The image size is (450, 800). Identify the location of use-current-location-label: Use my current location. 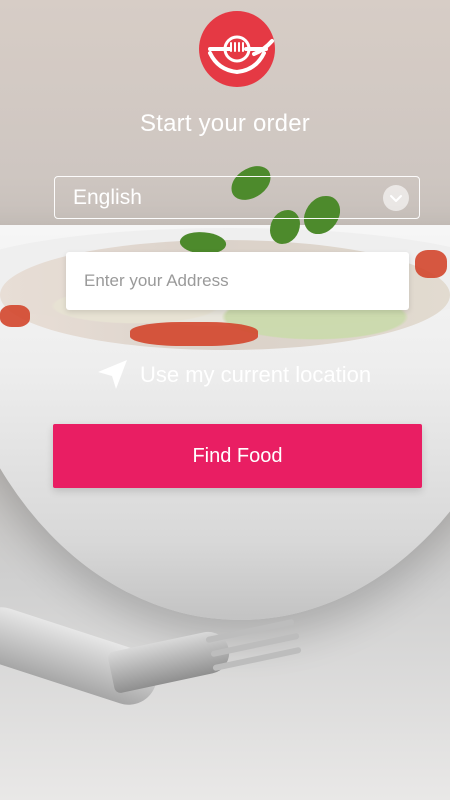
(255, 375).